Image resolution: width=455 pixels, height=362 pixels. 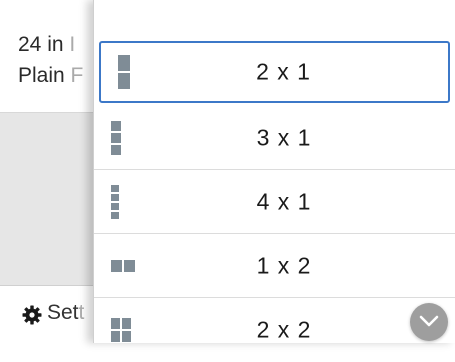 I want to click on option-label: 4 x 1, so click(x=284, y=201).